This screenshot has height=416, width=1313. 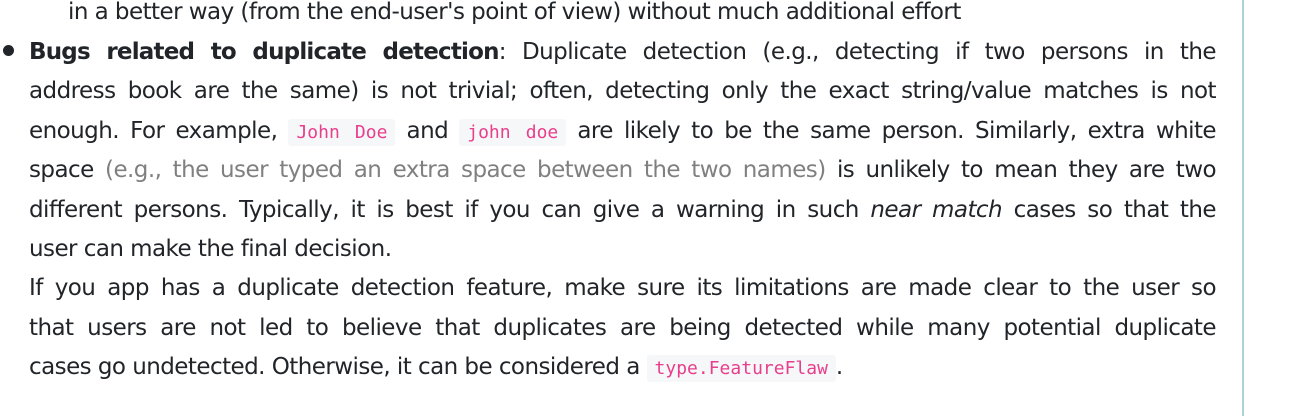 I want to click on inline-code: type.FeatureFlaw, so click(x=741, y=368).